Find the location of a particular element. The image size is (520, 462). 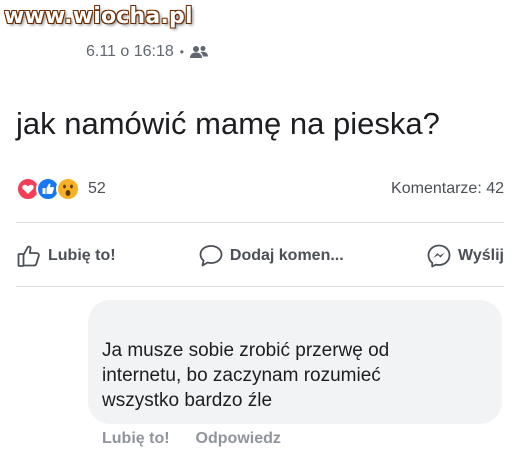

post-timestamp: 6.11 o 16:18 is located at coordinates (130, 52).